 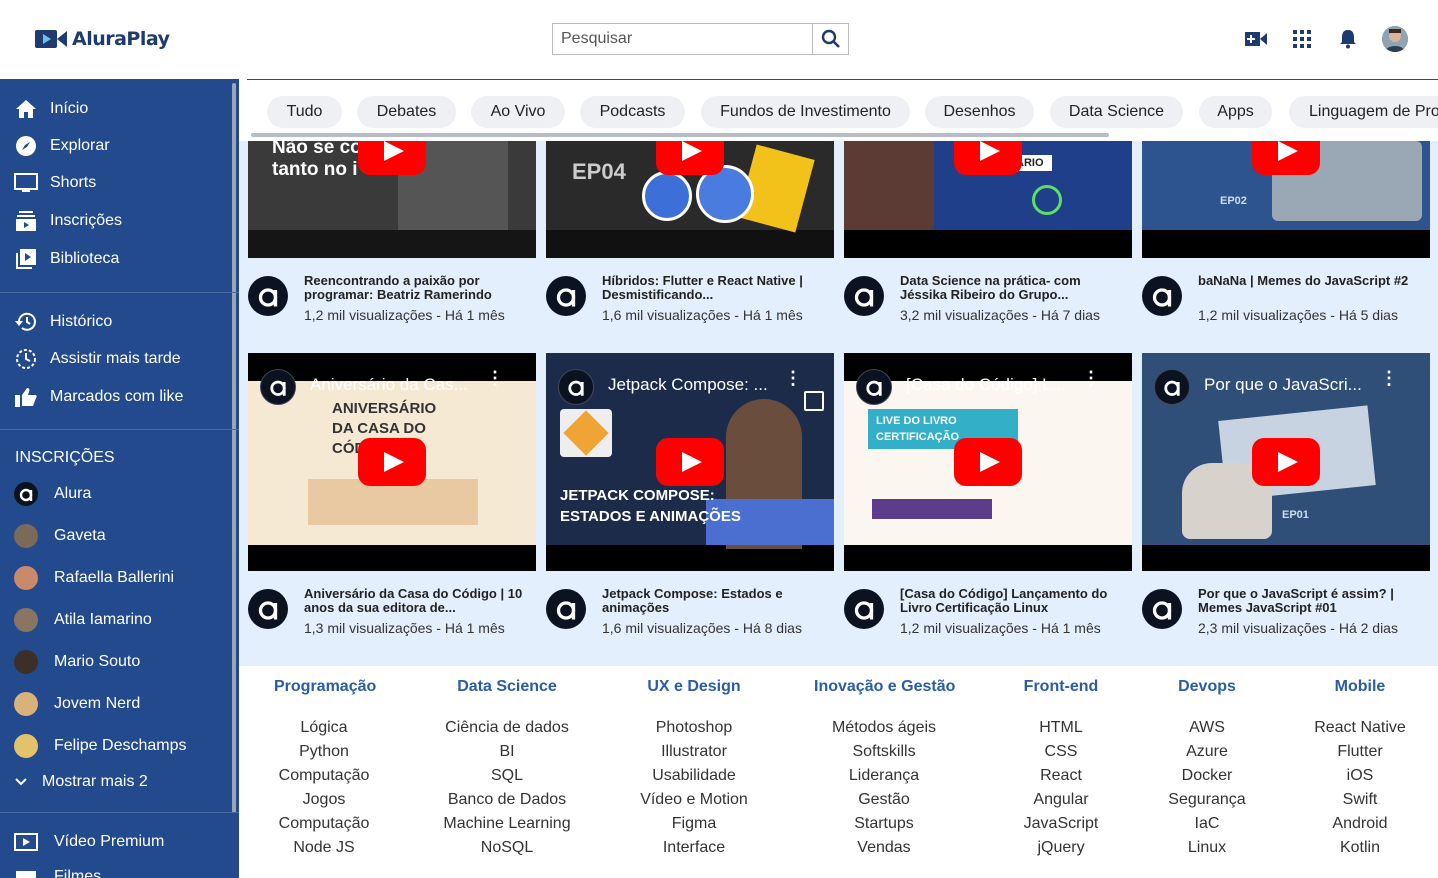 What do you see at coordinates (979, 112) in the screenshot?
I see `chip-desenhos: Desenhos` at bounding box center [979, 112].